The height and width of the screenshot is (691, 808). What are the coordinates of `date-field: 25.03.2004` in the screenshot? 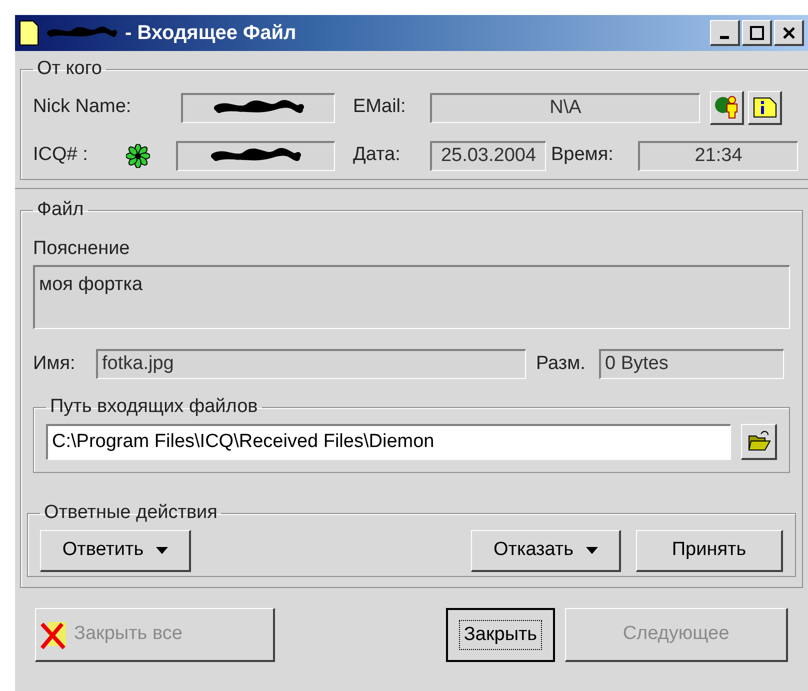 It's located at (488, 155).